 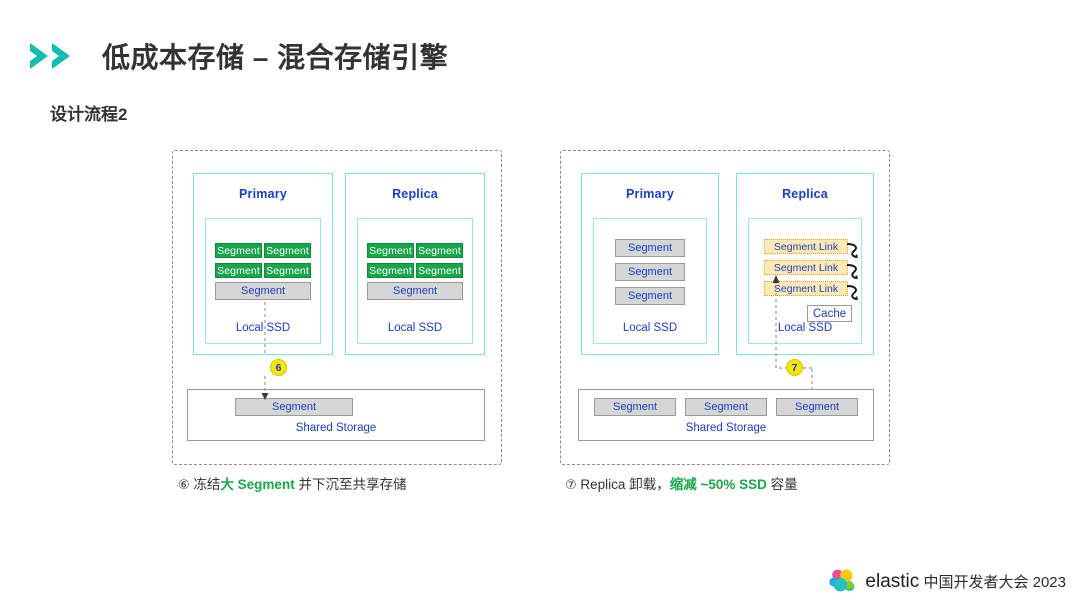 I want to click on slide-header: 低成本存储 – 混合存储引擎, so click(x=238, y=56).